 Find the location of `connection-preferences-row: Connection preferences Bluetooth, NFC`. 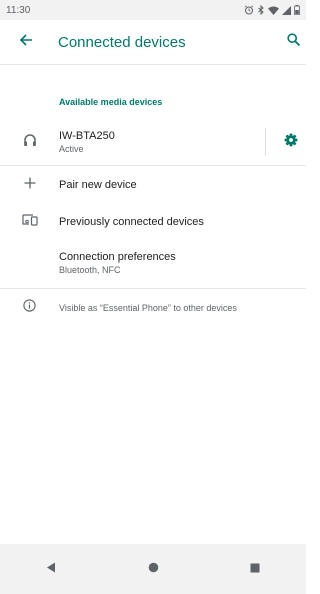

connection-preferences-row: Connection preferences Bluetooth, NFC is located at coordinates (153, 263).